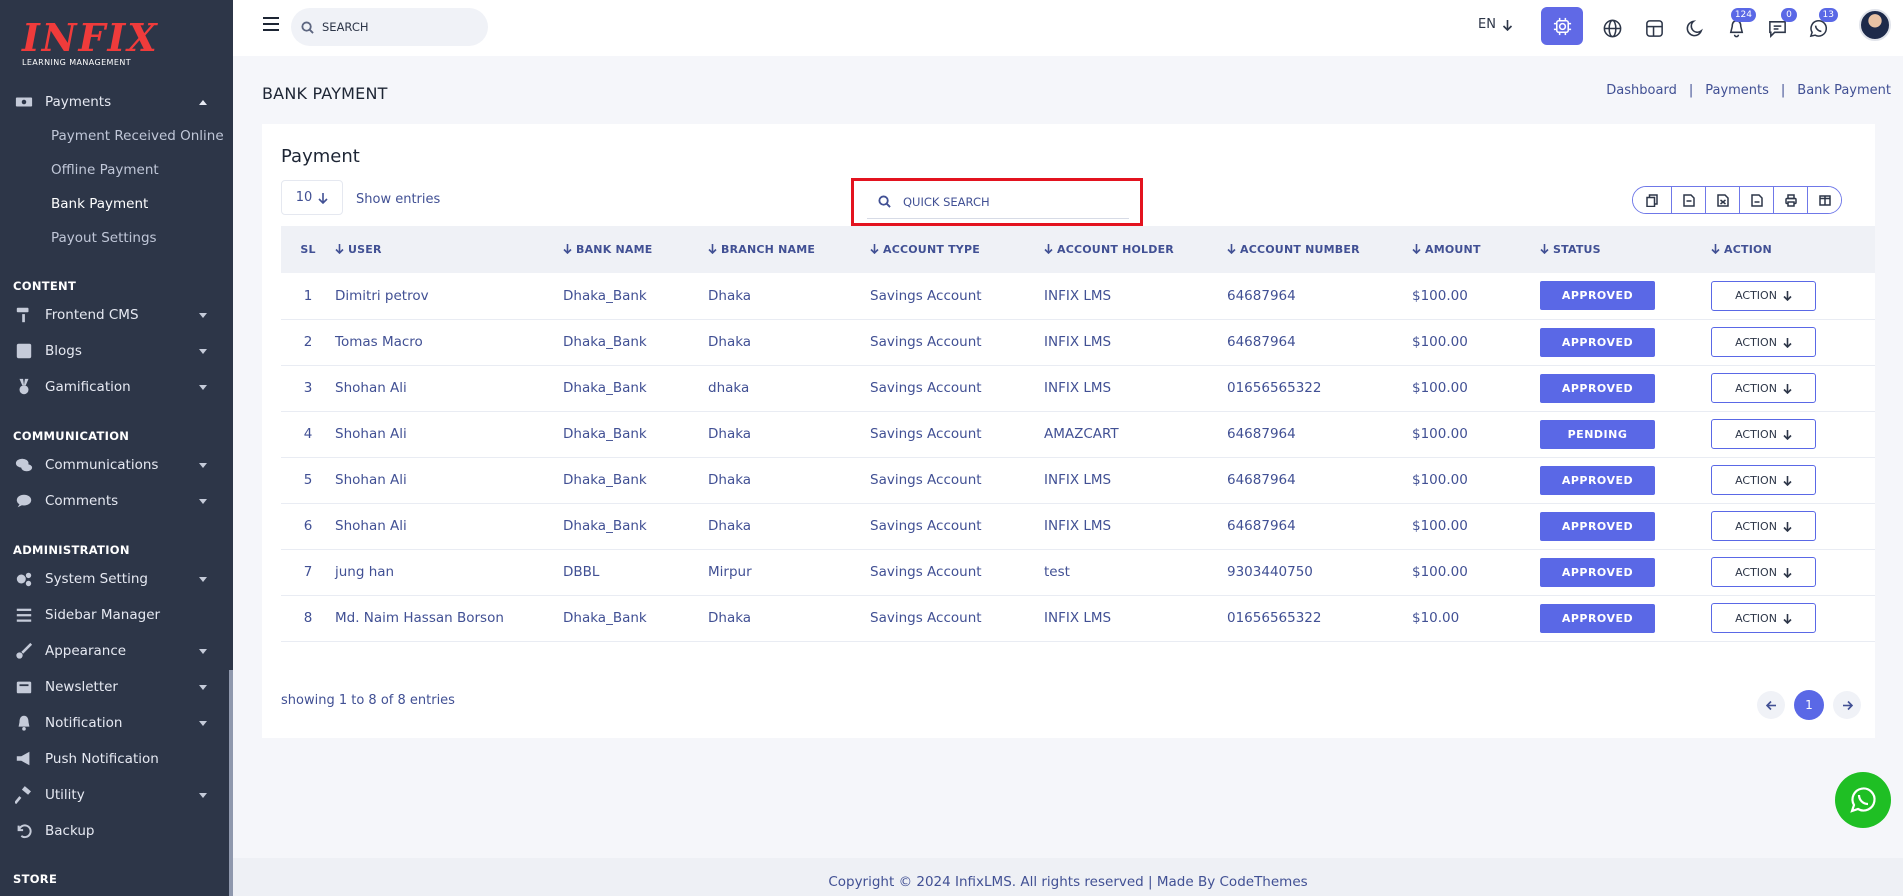  Describe the element at coordinates (114, 723) in the screenshot. I see `sidebar-item-notification: Notification` at that location.